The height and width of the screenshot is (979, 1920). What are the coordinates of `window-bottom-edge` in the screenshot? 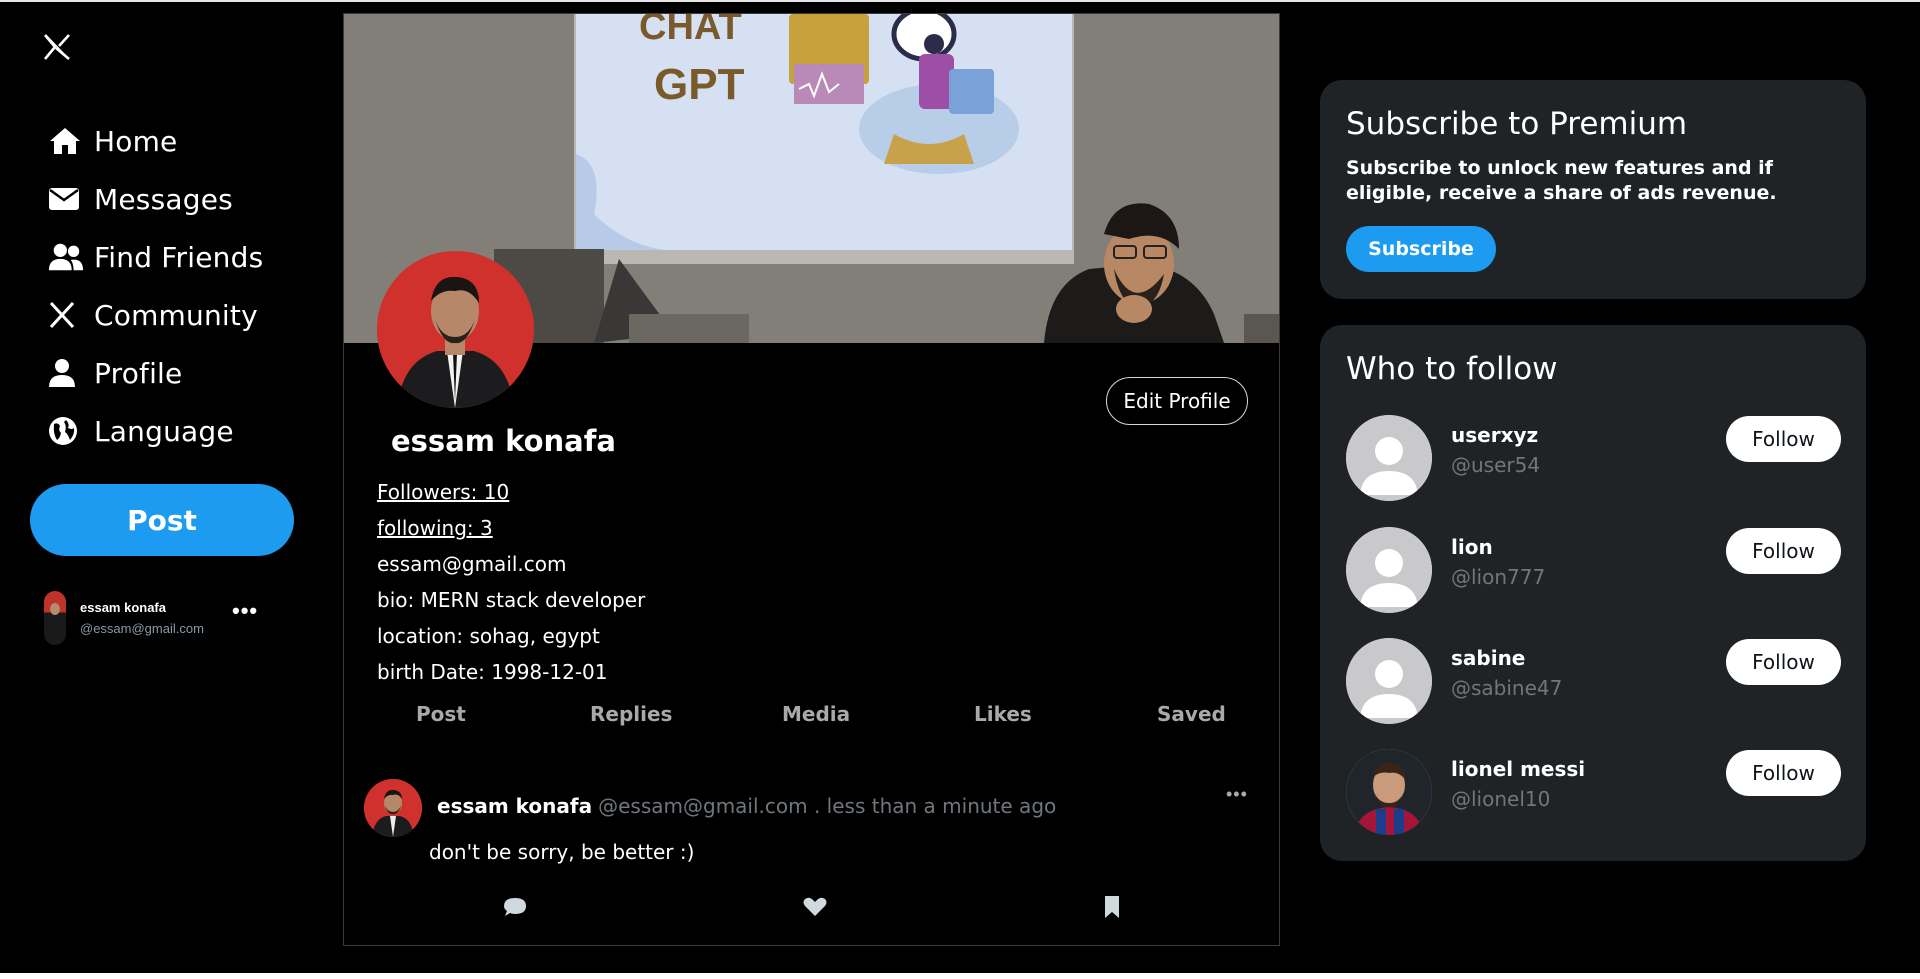 It's located at (960, 976).